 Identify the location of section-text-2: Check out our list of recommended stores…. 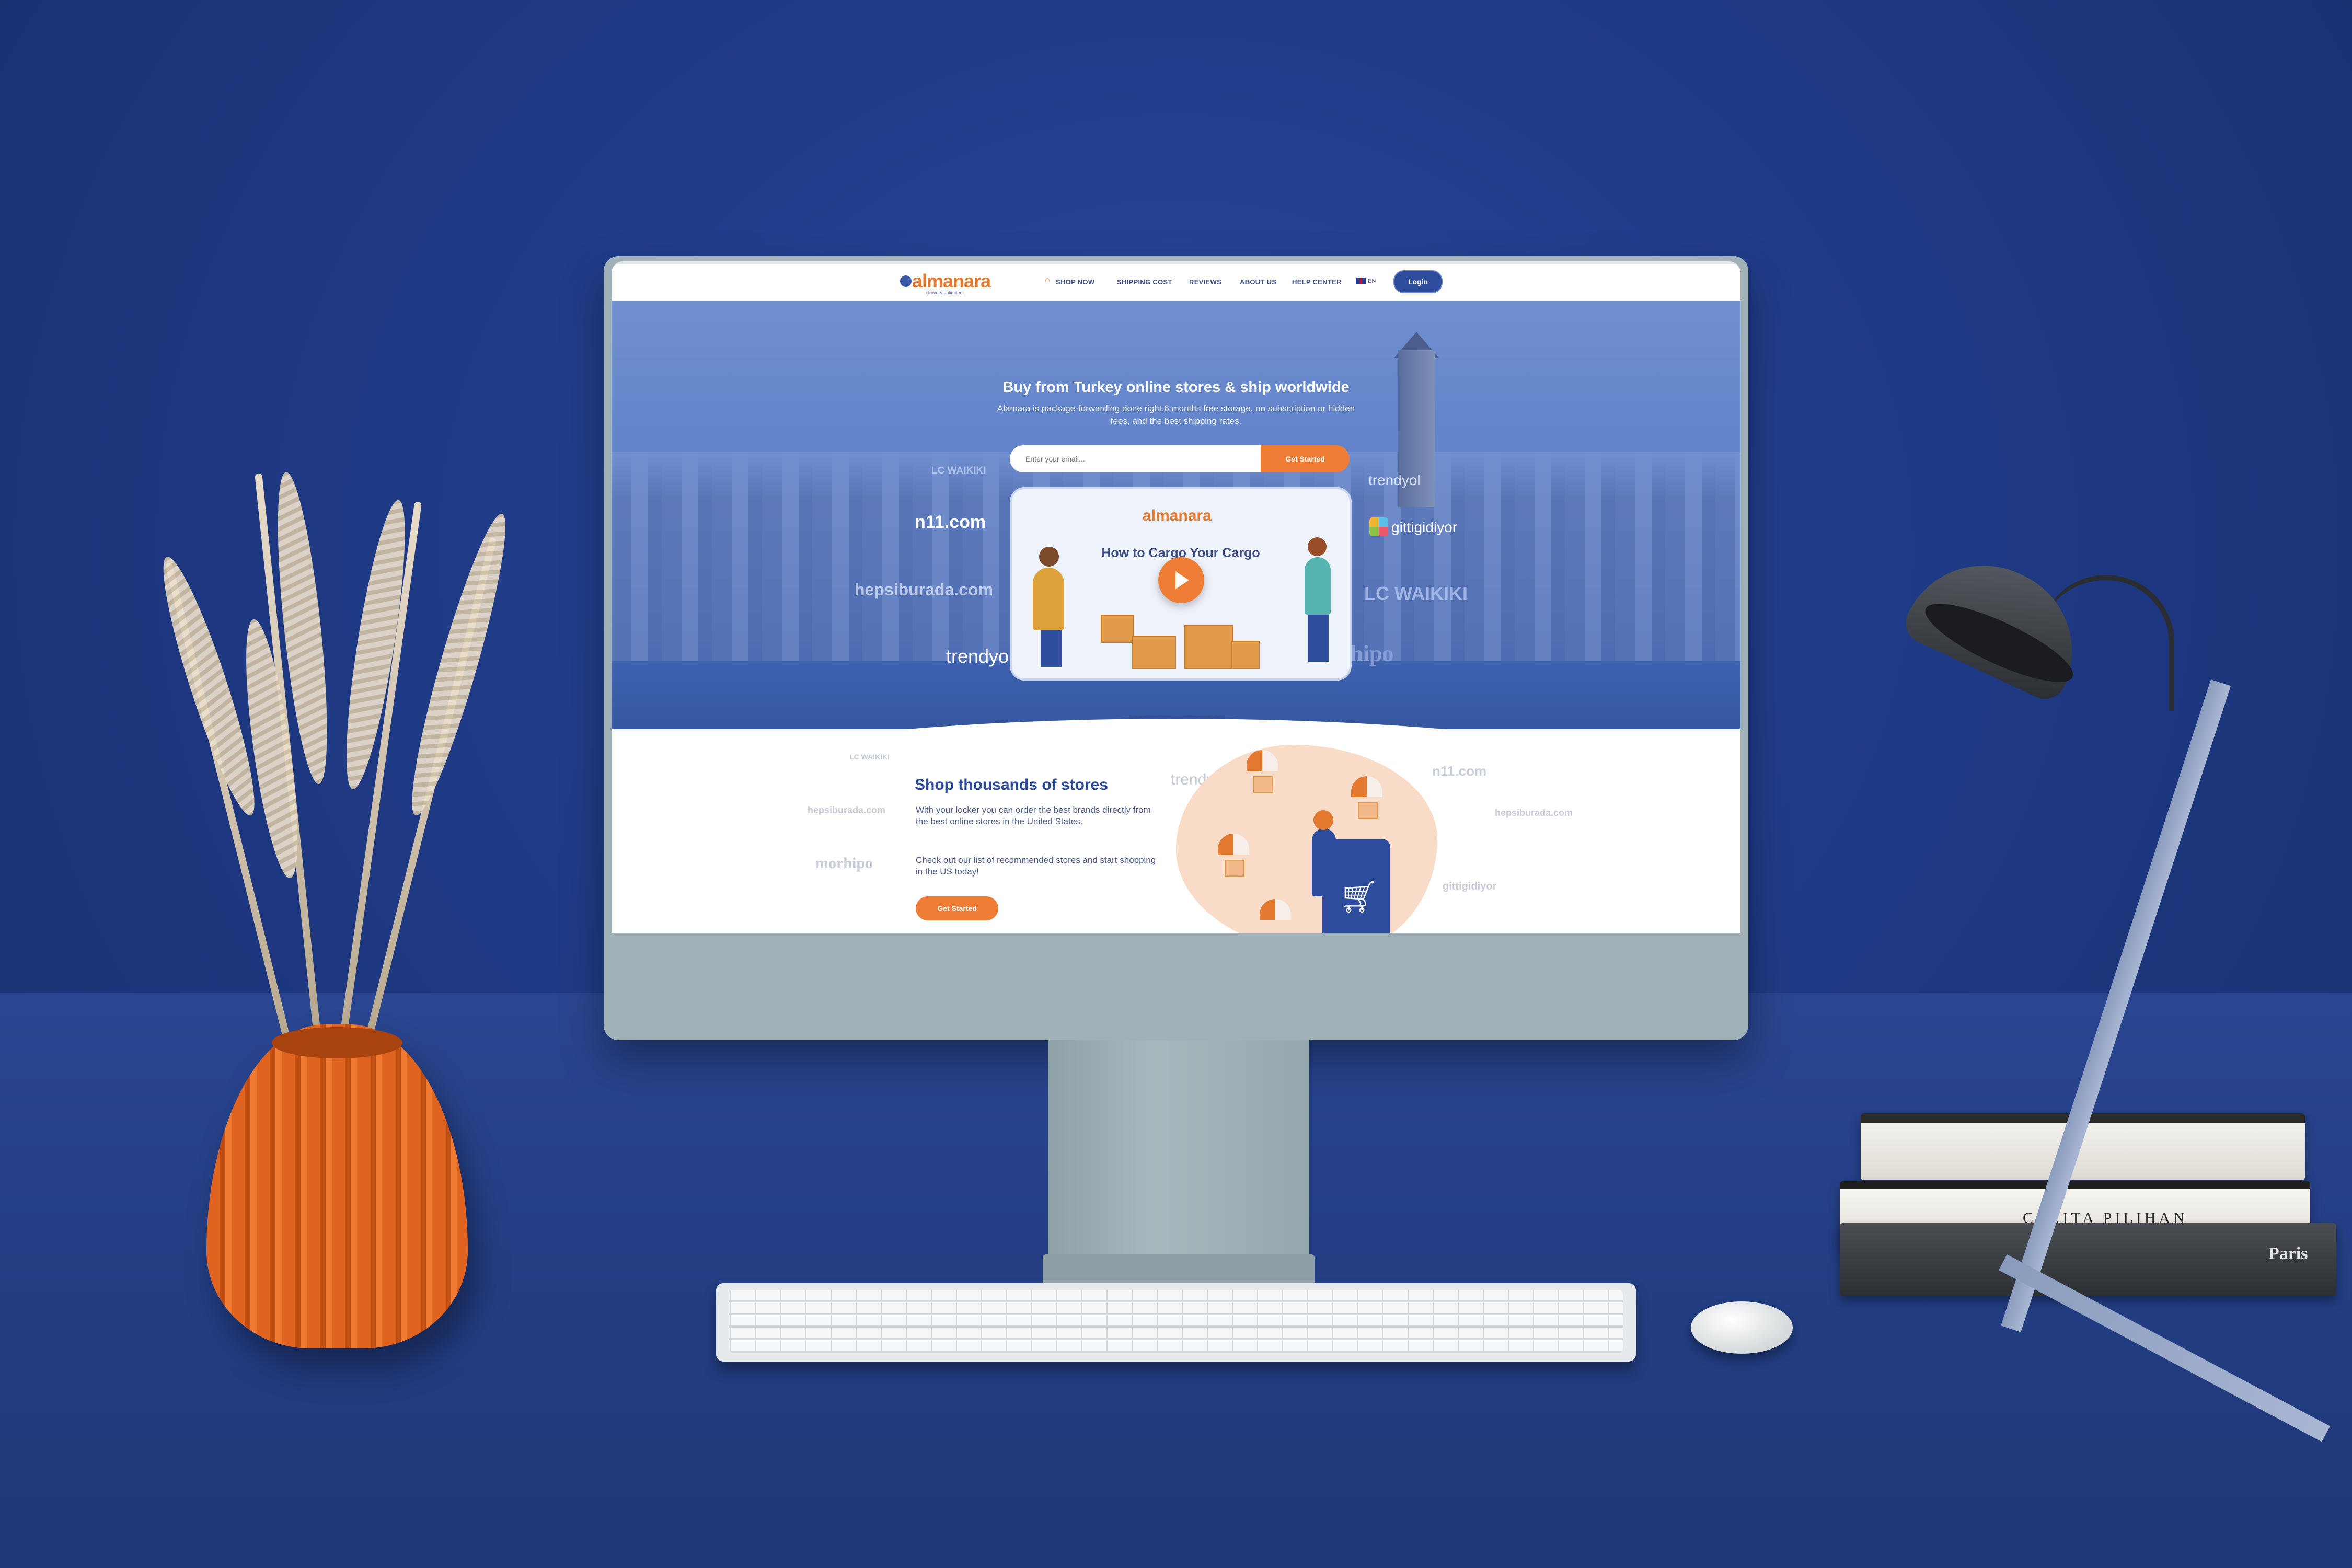
(1036, 866).